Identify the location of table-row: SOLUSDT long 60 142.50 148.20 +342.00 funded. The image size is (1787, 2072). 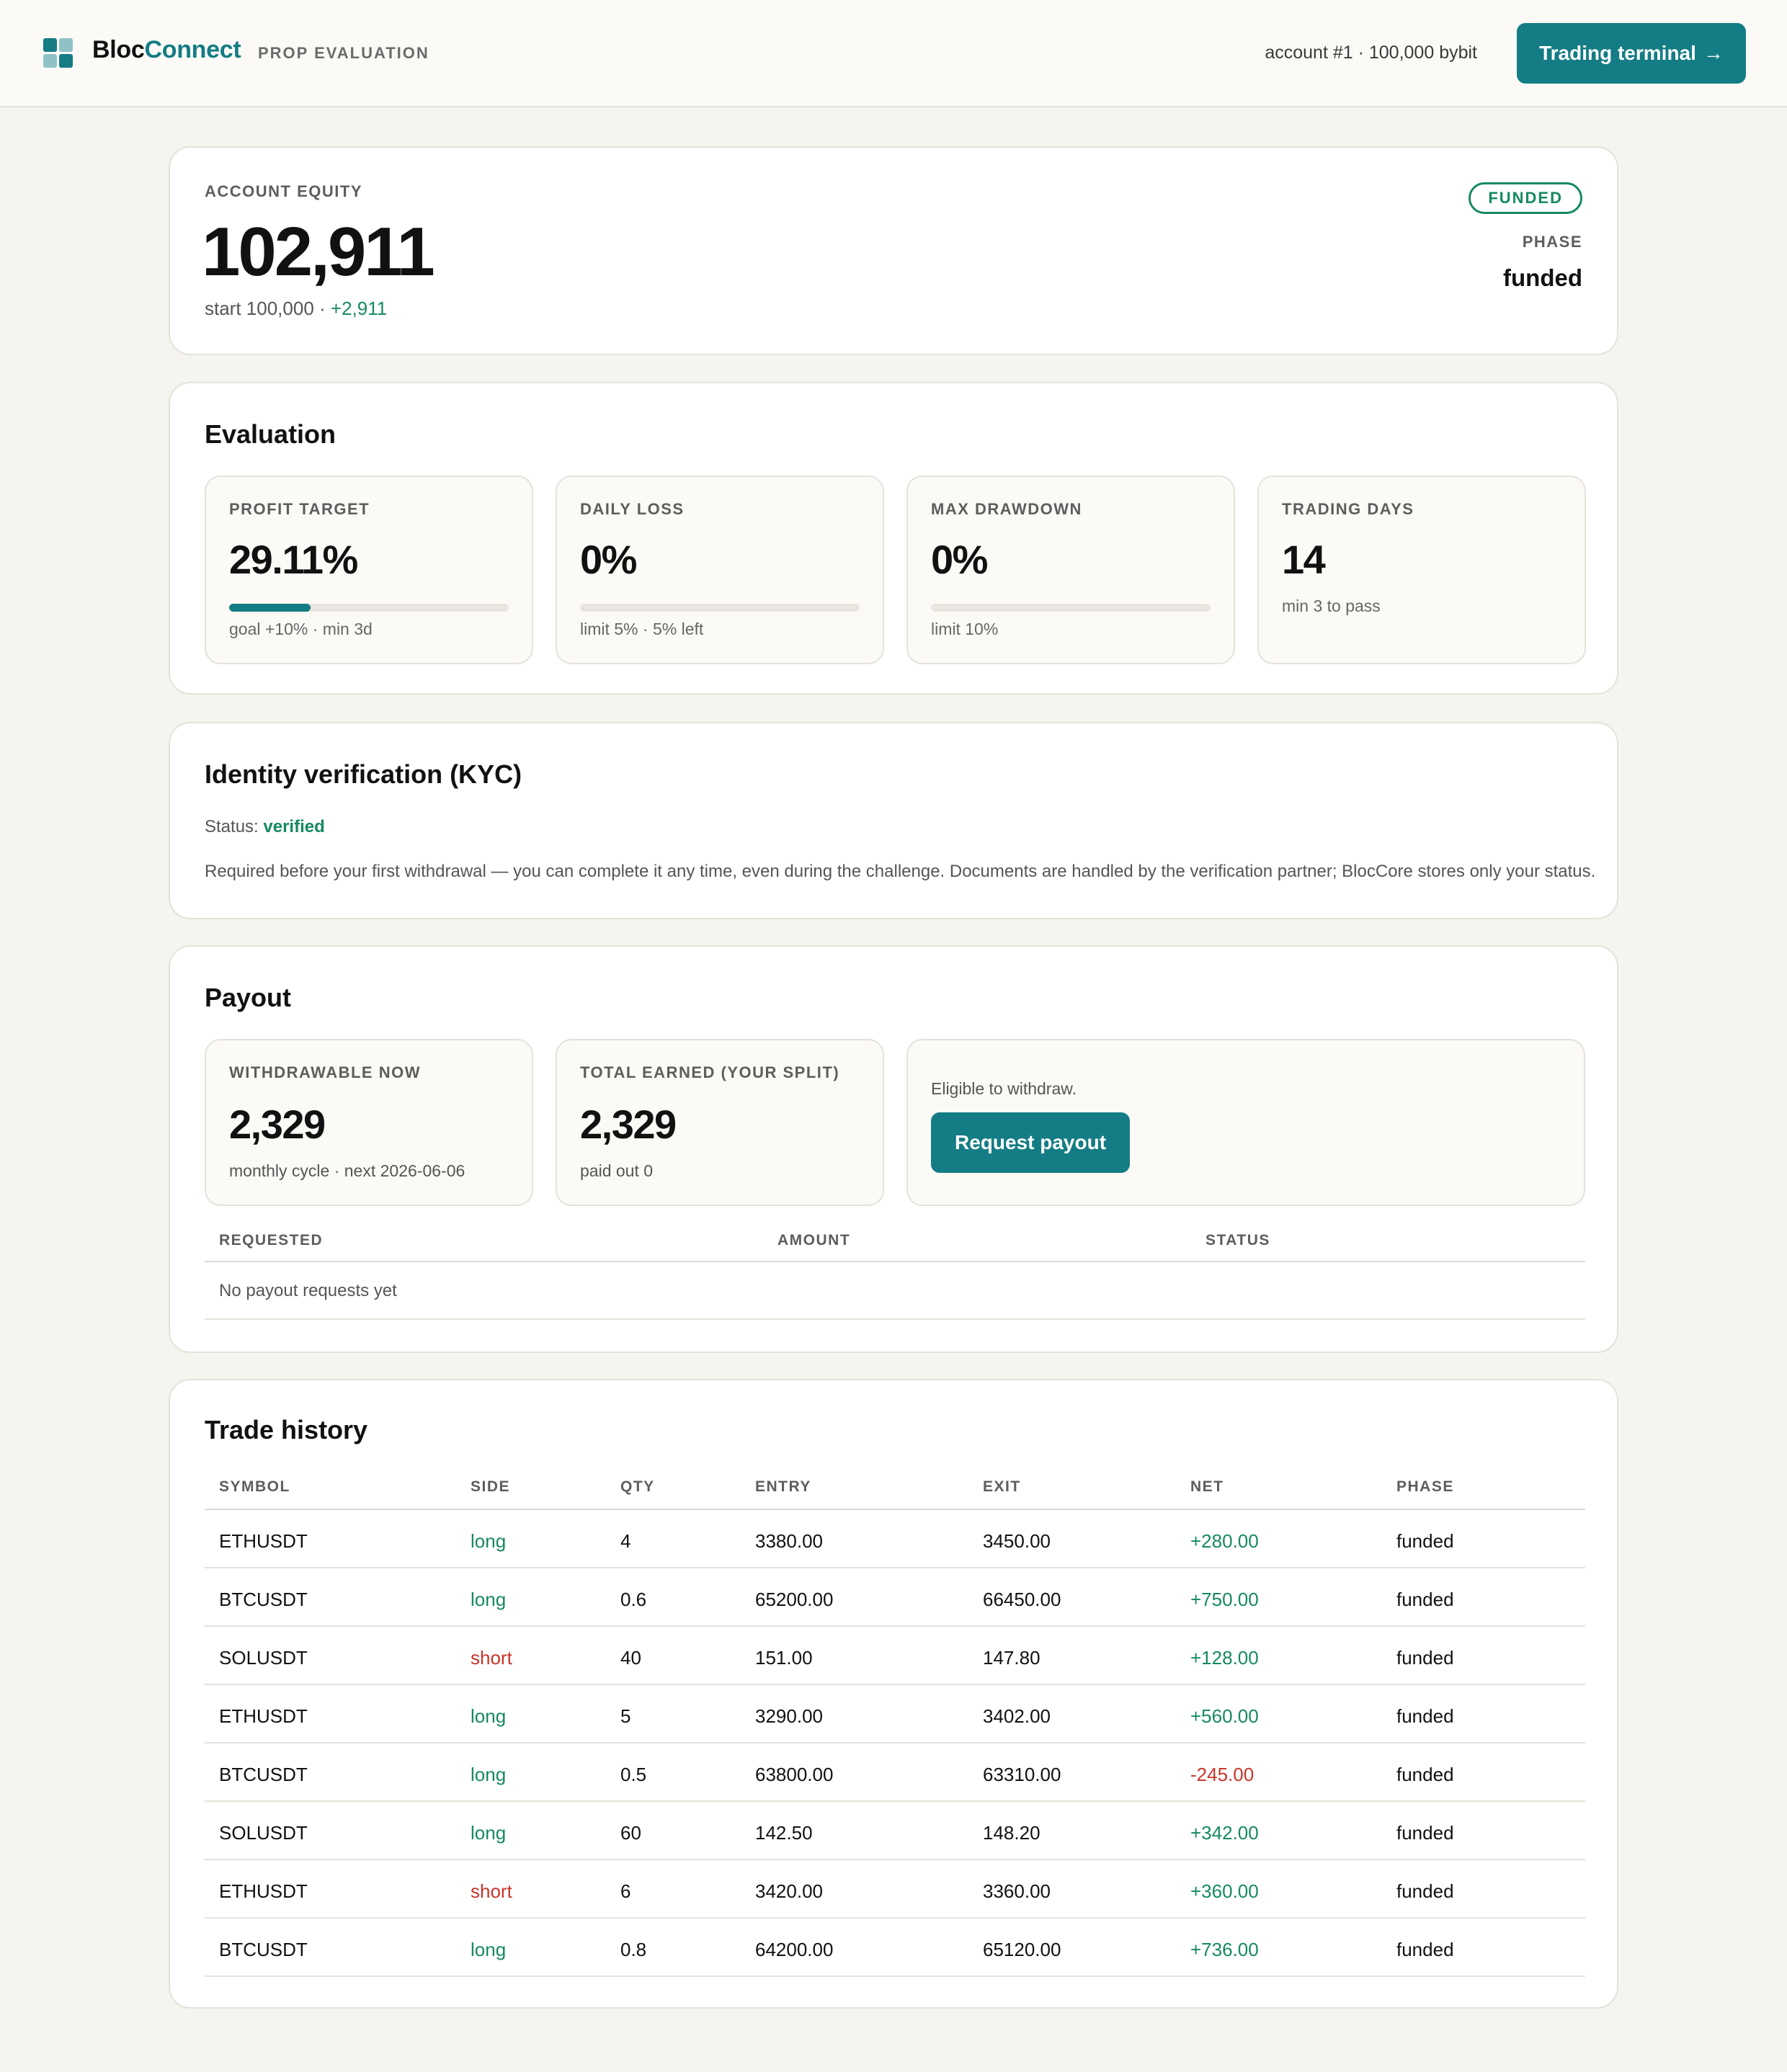
(895, 1831).